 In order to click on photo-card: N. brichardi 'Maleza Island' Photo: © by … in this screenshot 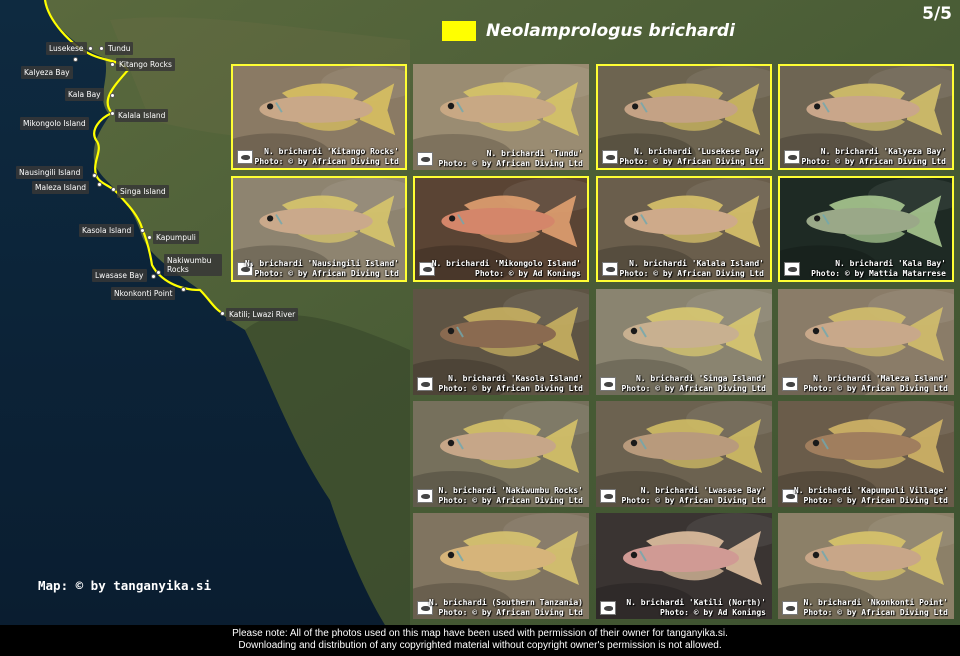, I will do `click(866, 342)`.